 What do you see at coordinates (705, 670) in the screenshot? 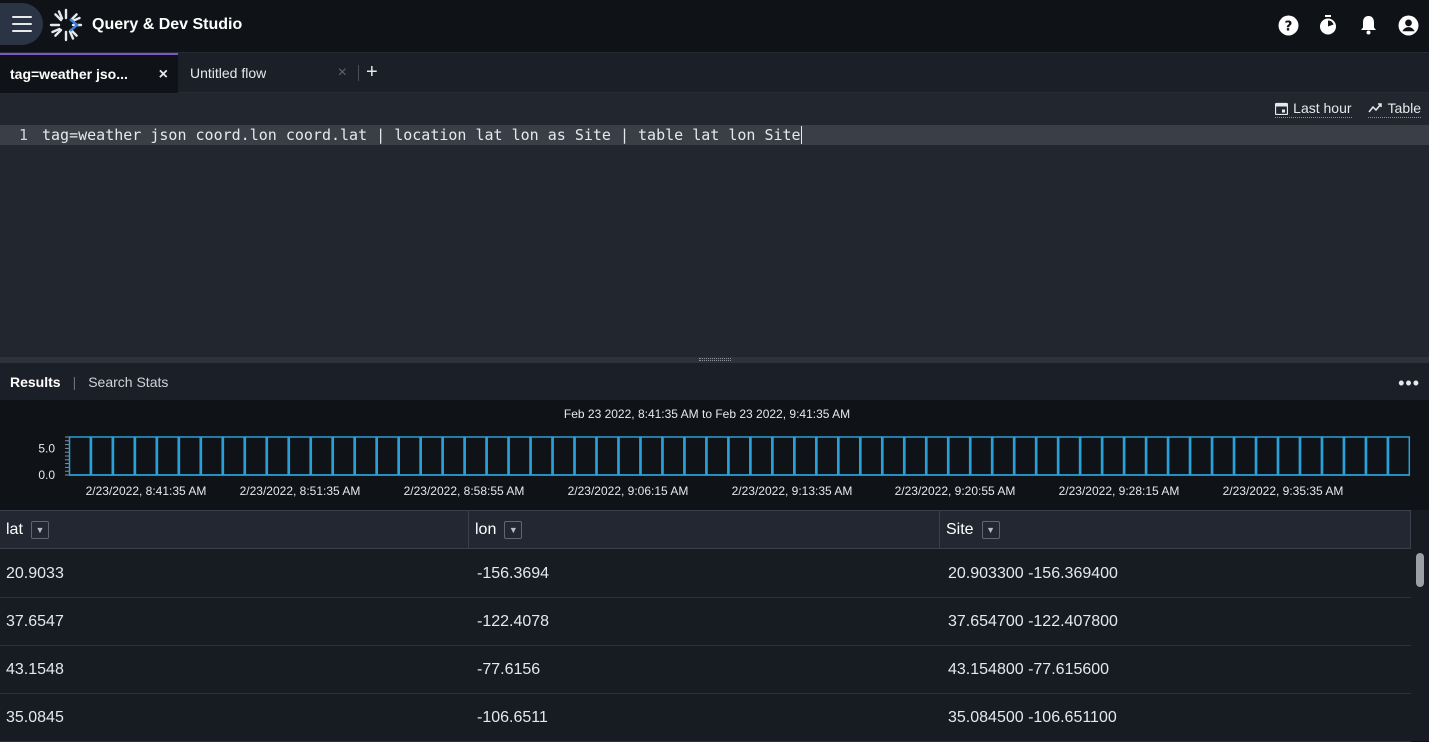
I see `table-row: 43.1548 -77.6156 43.154800 -77.615600` at bounding box center [705, 670].